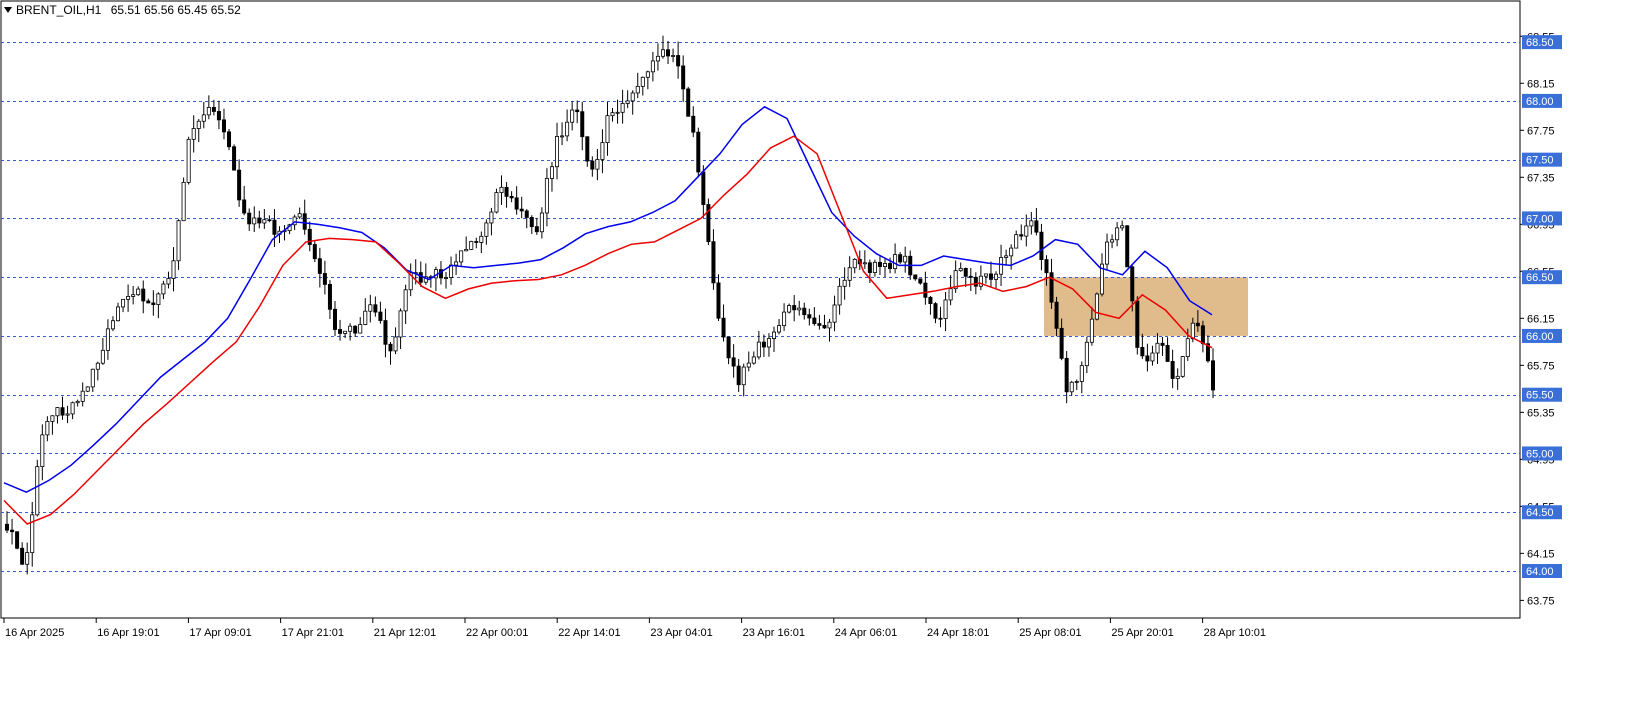  What do you see at coordinates (1540, 572) in the screenshot?
I see `level-price-label: 64.00` at bounding box center [1540, 572].